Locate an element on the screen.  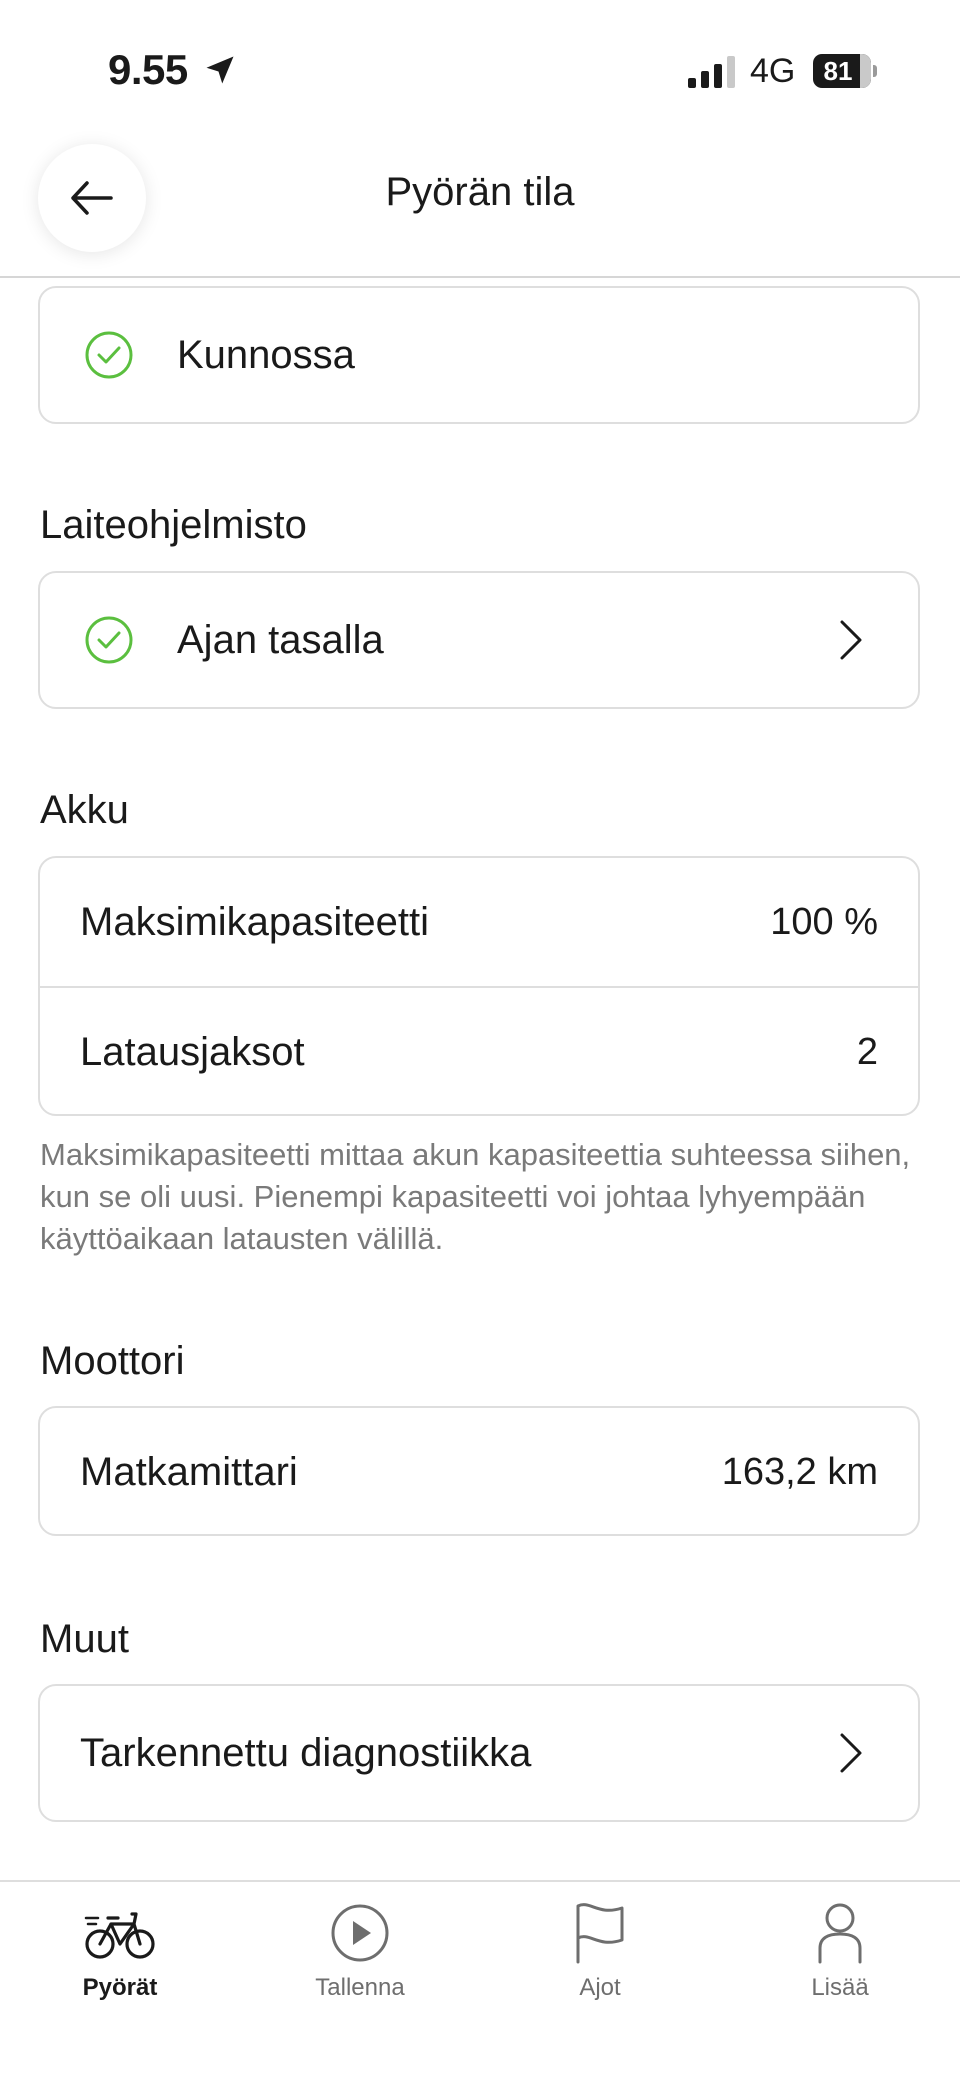
flag-icon is located at coordinates (600, 1933).